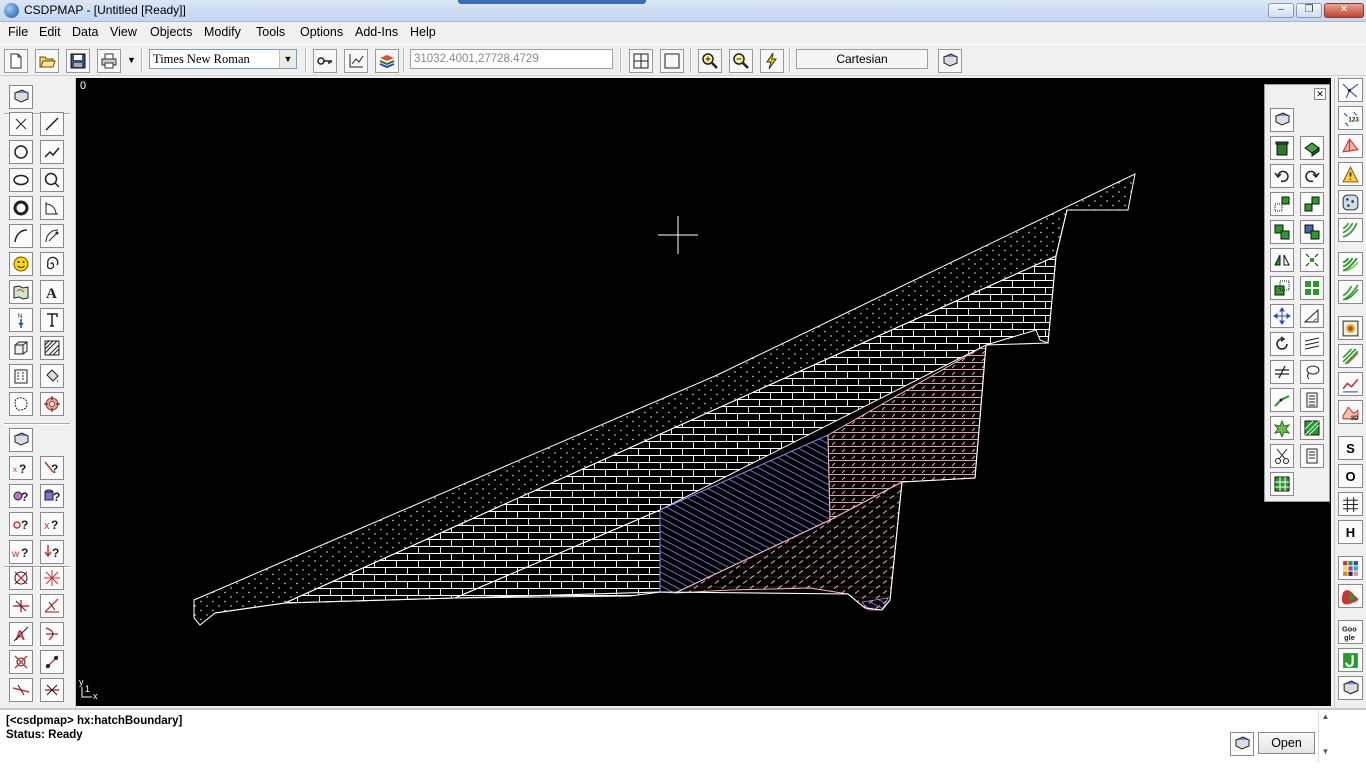  I want to click on query-line-tool: ?, so click(52, 468).